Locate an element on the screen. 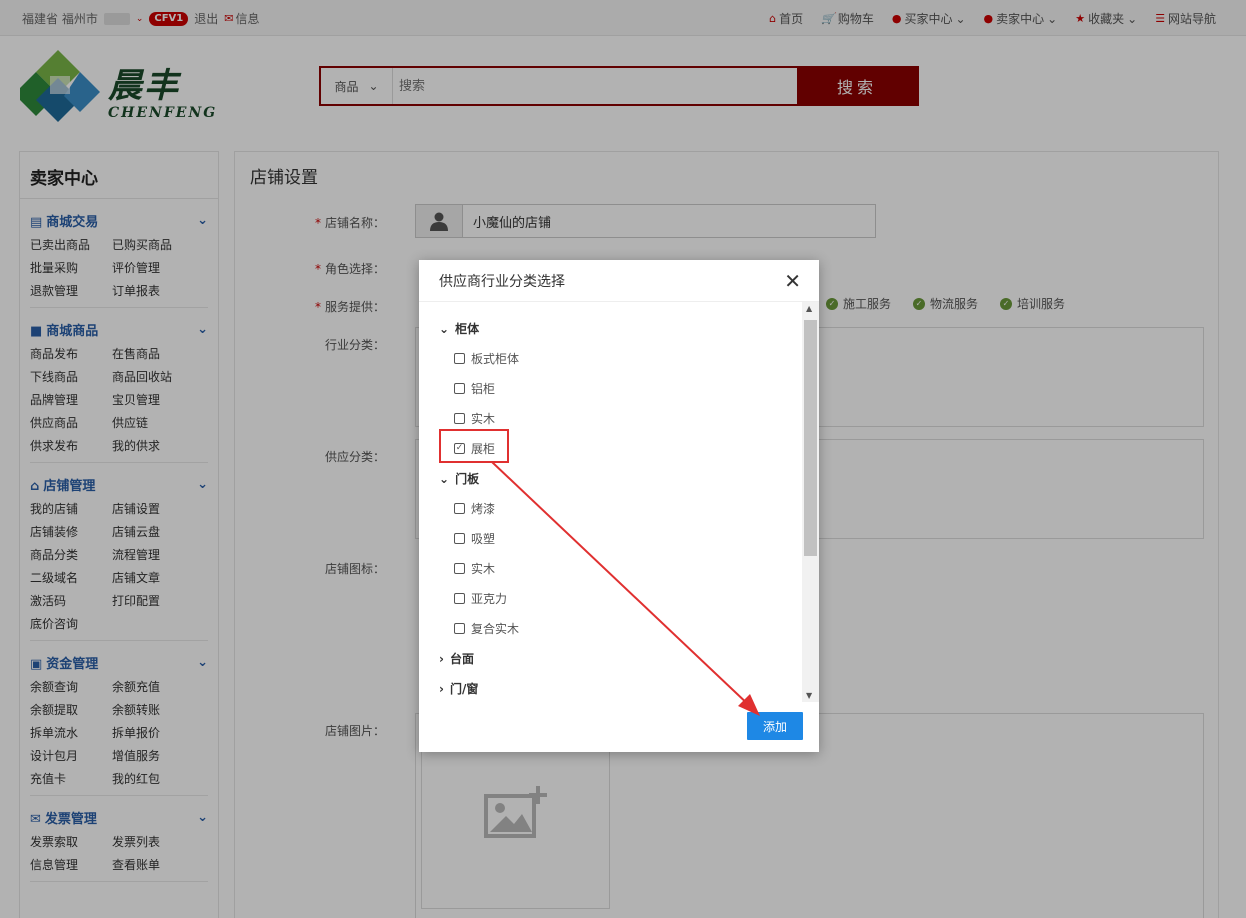  annotation-arrow-icon is located at coordinates (625, 588).